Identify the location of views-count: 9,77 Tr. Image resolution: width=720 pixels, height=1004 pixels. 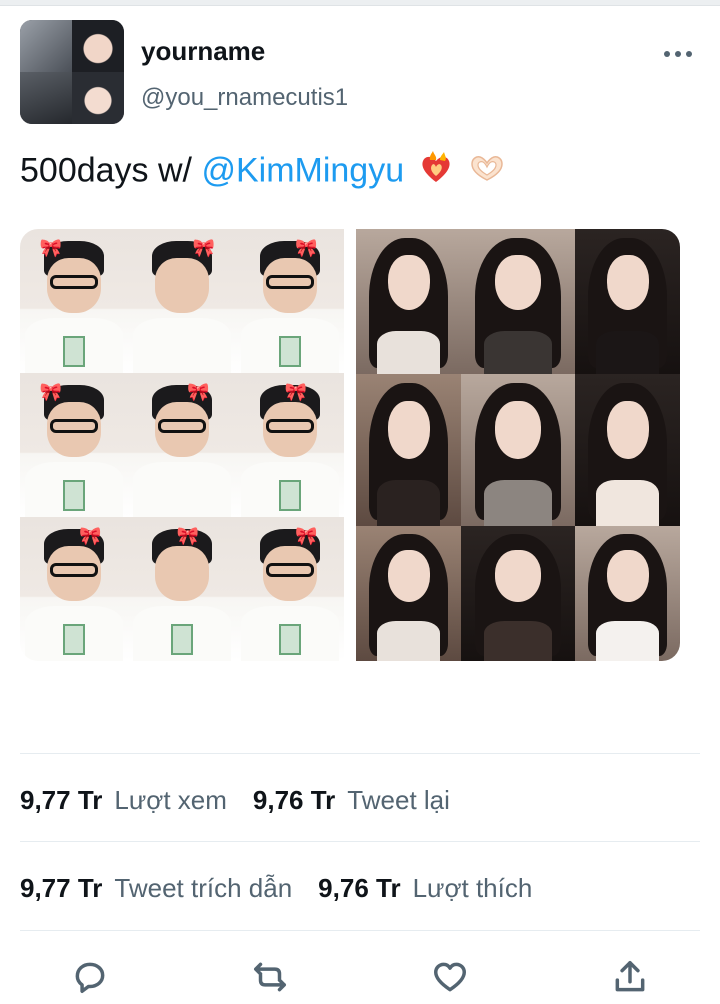
(61, 800).